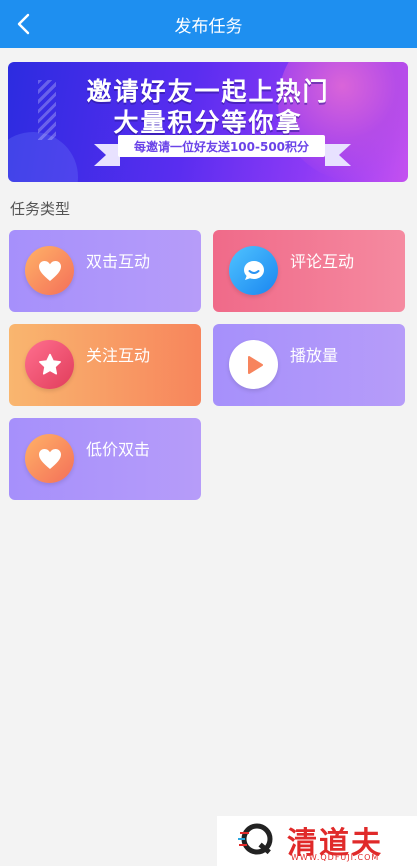 The image size is (417, 866). I want to click on task-card-low-price-double-tap: 低价双击, so click(105, 459).